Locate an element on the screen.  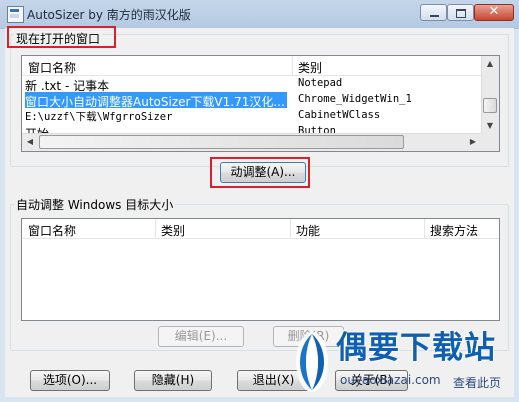
caption-highlight is located at coordinates (61, 37).